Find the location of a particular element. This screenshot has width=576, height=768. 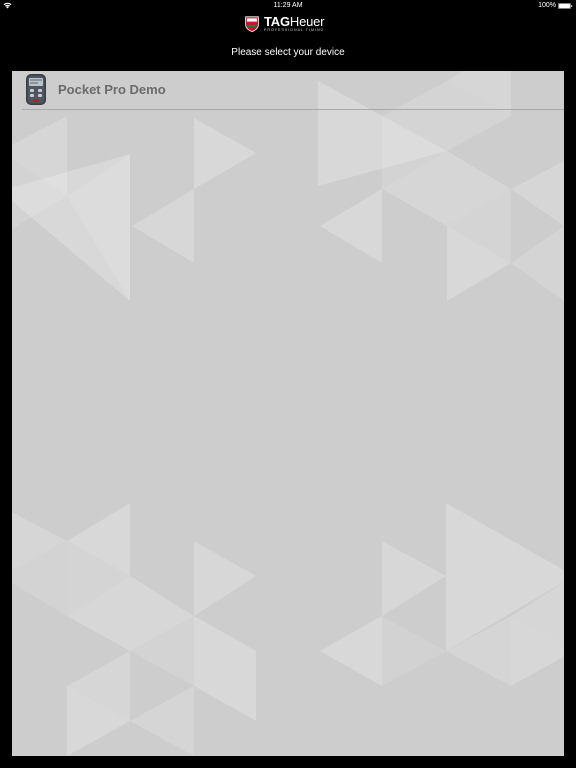

brand-wordmark: TAGHeuer PROFESSIONAL TIMING is located at coordinates (294, 23).